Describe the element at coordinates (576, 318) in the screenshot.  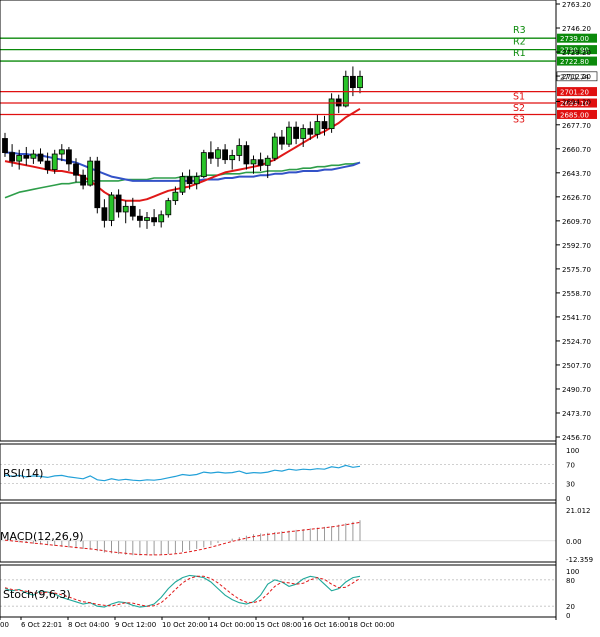
I see `price-tick-label: 2541.70` at that location.